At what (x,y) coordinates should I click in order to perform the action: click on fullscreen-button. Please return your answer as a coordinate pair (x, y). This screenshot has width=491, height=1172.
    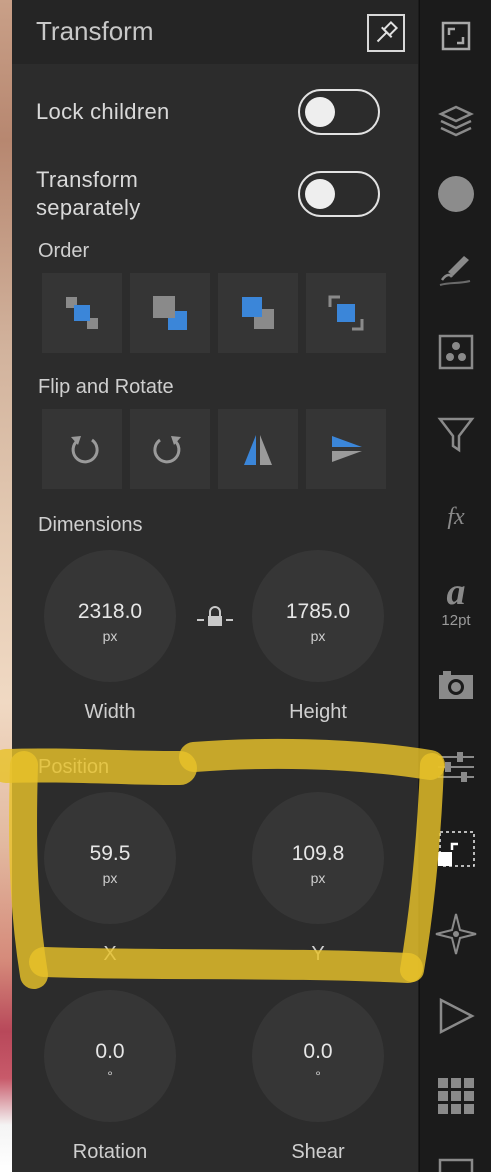
    Looking at the image, I should click on (456, 36).